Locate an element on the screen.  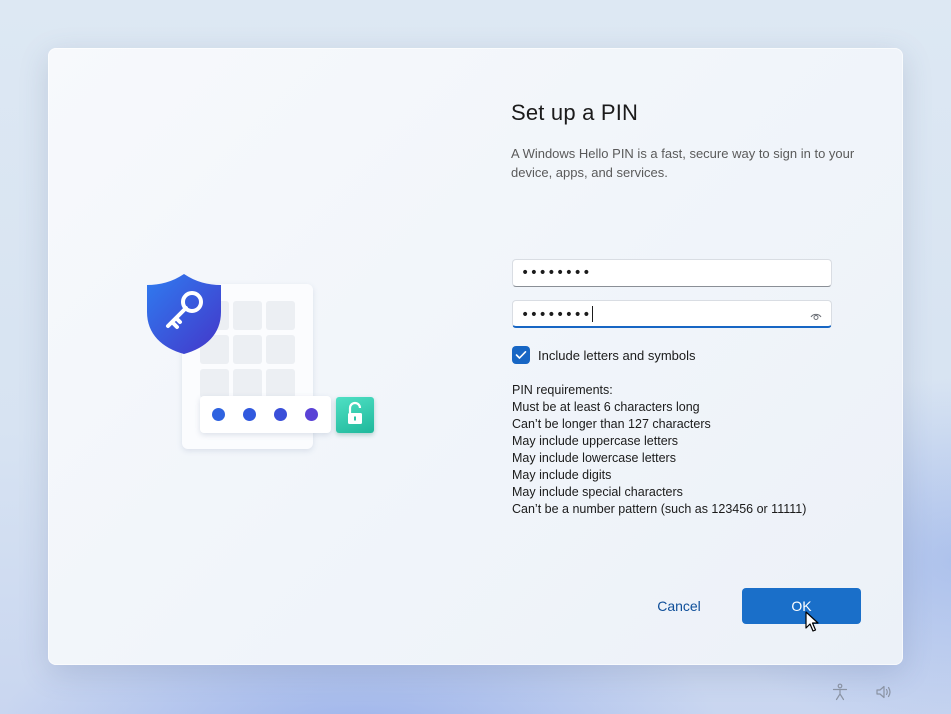
checkmark-icon is located at coordinates (521, 355).